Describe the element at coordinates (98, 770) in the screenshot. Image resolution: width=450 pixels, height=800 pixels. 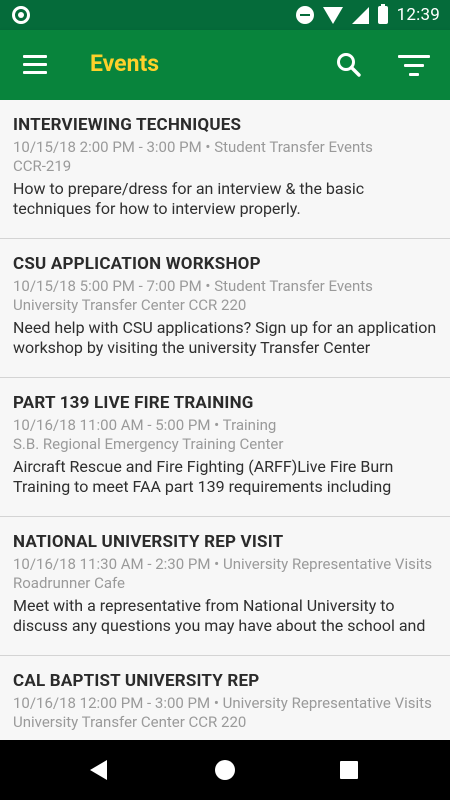
I see `back-icon` at that location.